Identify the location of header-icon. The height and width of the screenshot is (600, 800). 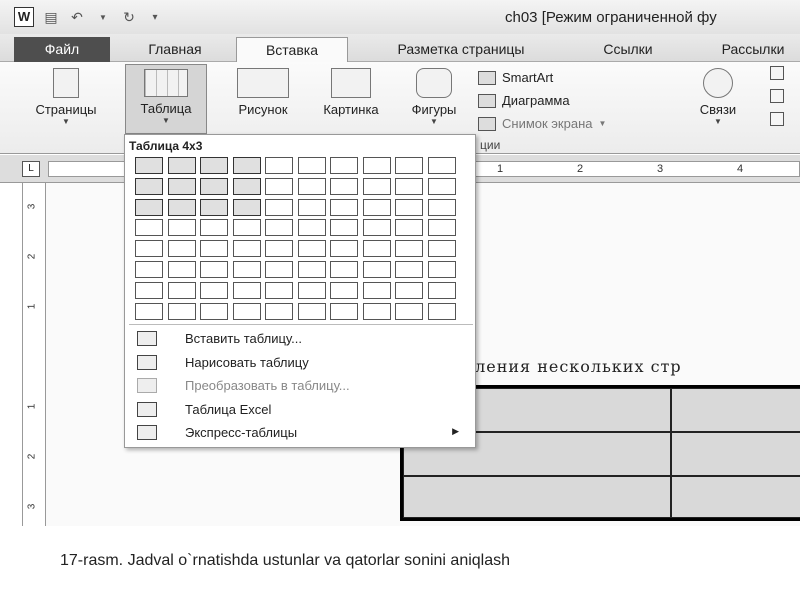
(777, 73).